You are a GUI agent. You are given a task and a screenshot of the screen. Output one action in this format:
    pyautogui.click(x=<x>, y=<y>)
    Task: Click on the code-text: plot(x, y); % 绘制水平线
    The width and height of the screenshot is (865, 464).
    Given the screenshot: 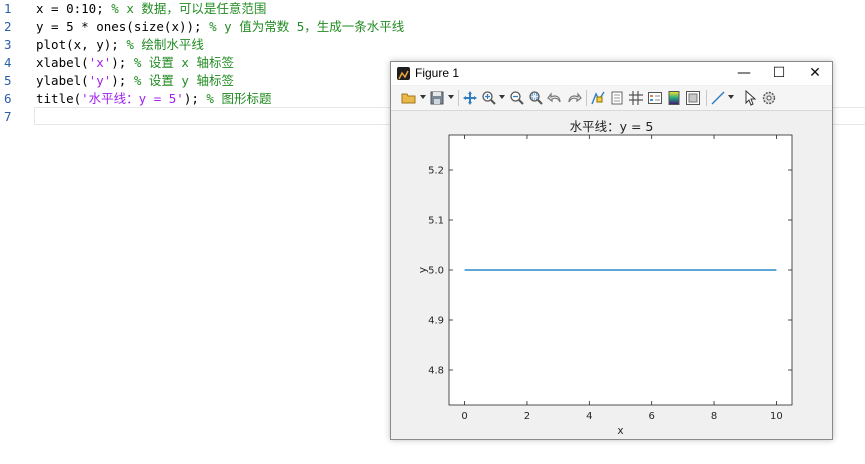 What is the action you would take?
    pyautogui.click(x=120, y=45)
    